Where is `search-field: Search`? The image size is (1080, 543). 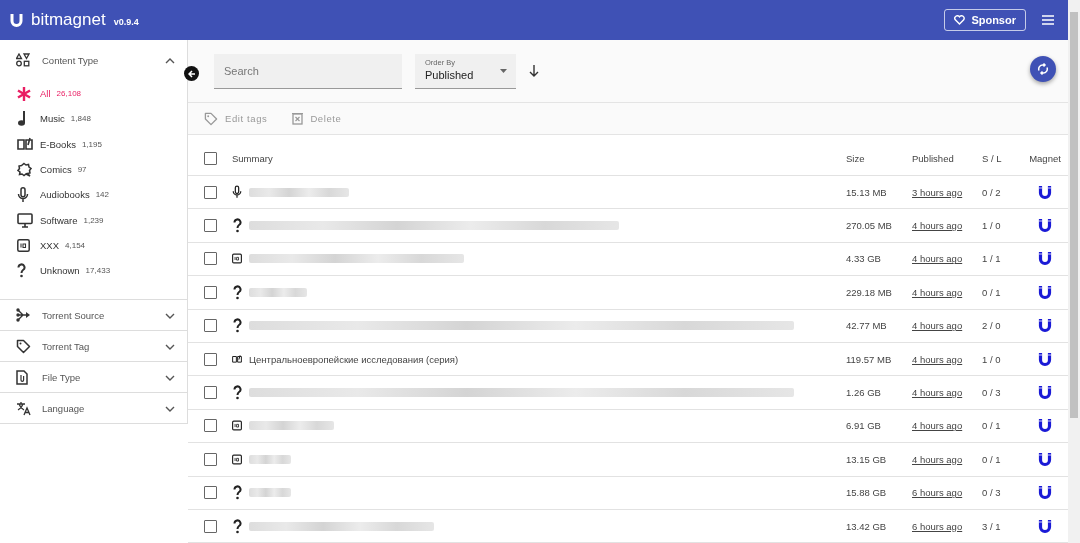
search-field: Search is located at coordinates (308, 71).